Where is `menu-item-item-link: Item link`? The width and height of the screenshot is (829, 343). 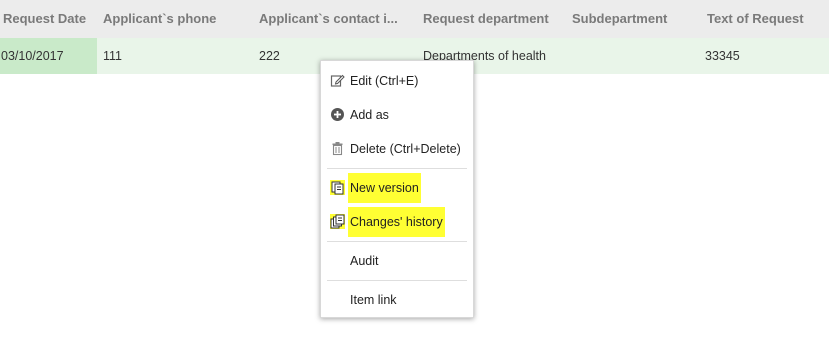 menu-item-item-link: Item link is located at coordinates (397, 300).